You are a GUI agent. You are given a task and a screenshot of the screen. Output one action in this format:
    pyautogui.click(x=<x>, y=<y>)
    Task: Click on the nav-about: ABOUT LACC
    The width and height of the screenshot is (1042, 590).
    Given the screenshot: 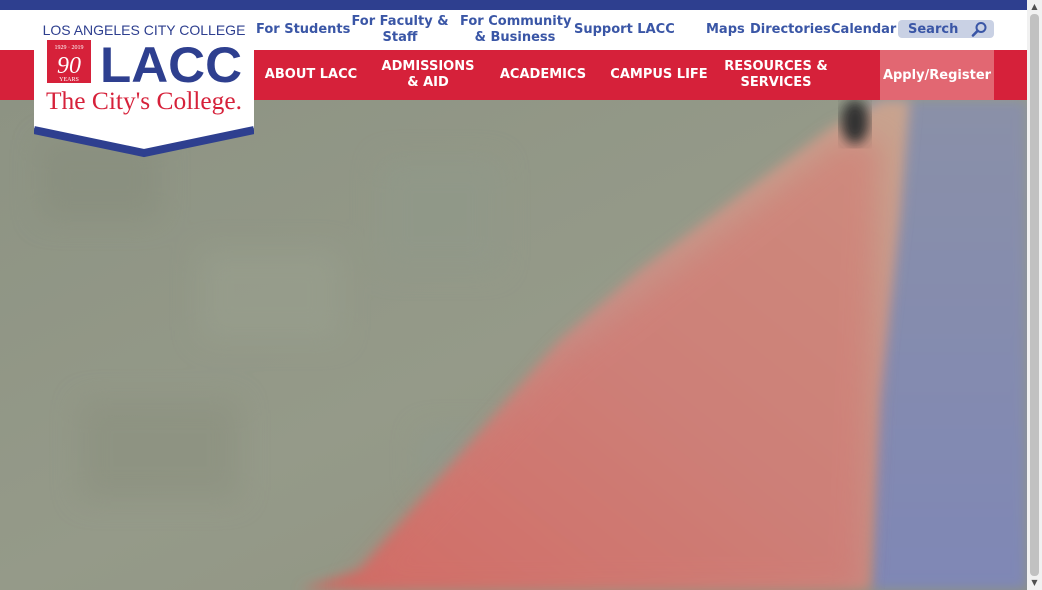 What is the action you would take?
    pyautogui.click(x=311, y=75)
    